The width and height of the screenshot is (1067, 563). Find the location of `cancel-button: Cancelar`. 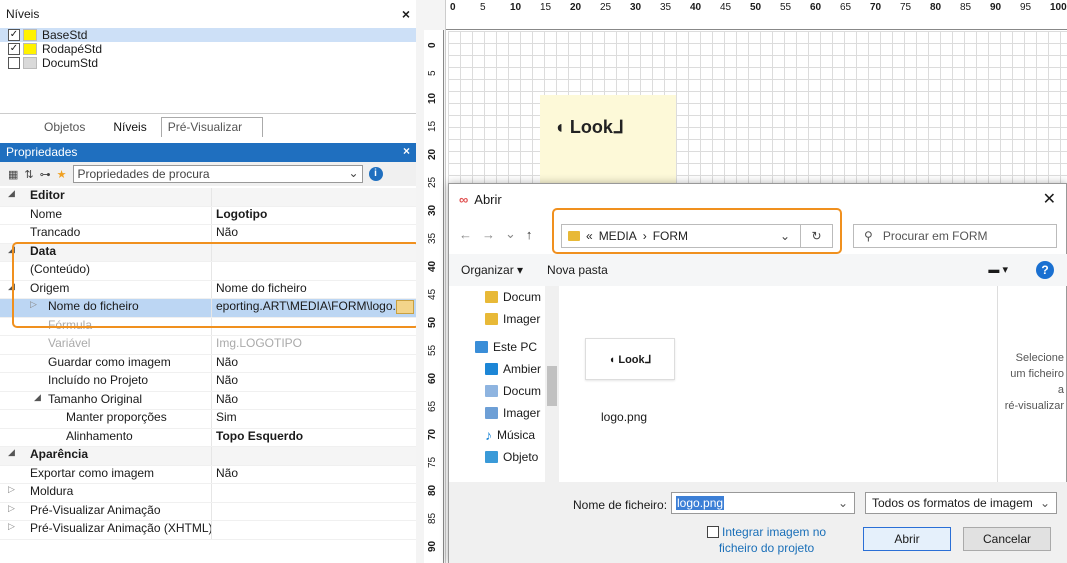

cancel-button: Cancelar is located at coordinates (1007, 539).